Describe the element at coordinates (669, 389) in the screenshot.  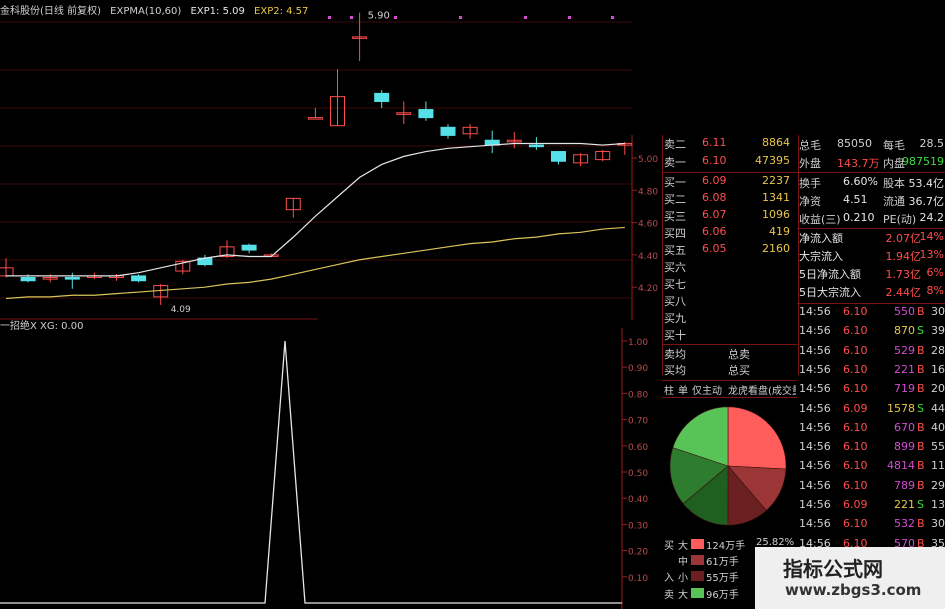
I see `tab-bar: 柱` at that location.